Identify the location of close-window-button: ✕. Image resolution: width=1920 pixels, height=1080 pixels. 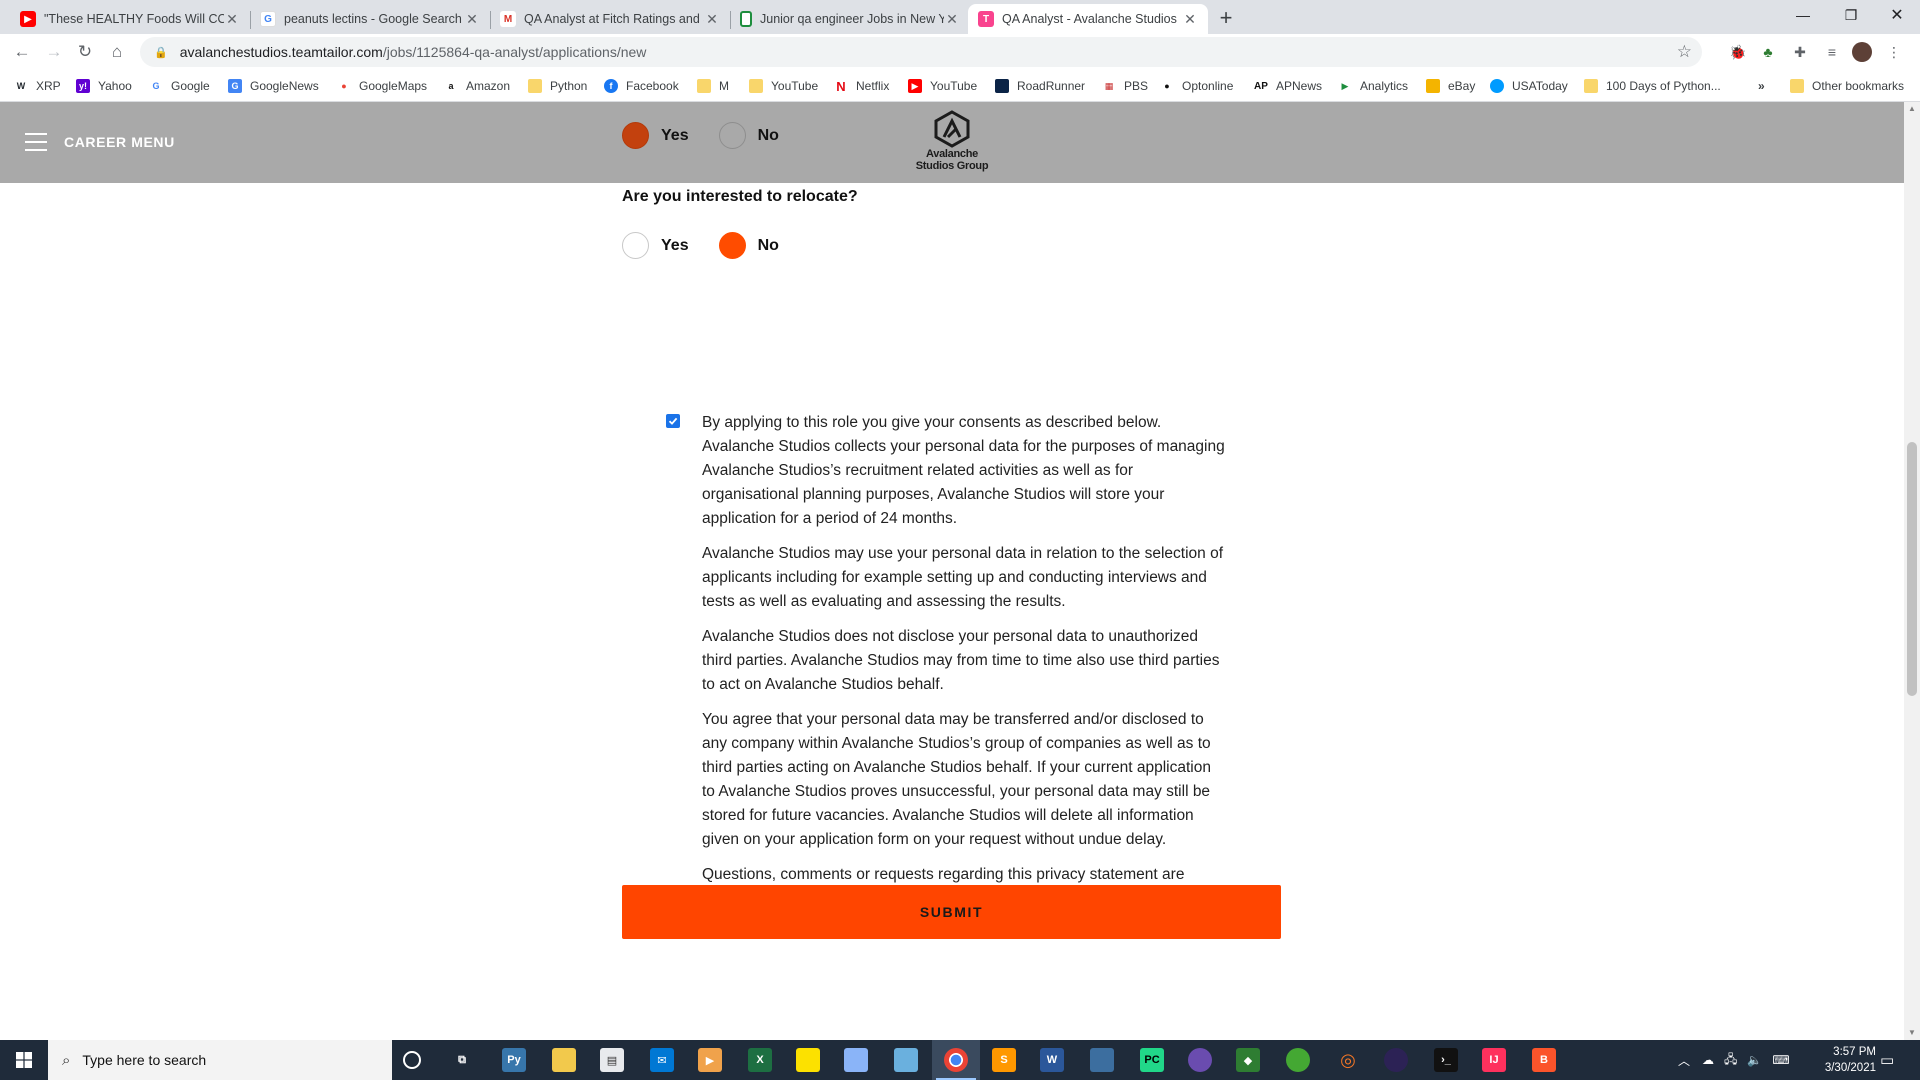
(1897, 15).